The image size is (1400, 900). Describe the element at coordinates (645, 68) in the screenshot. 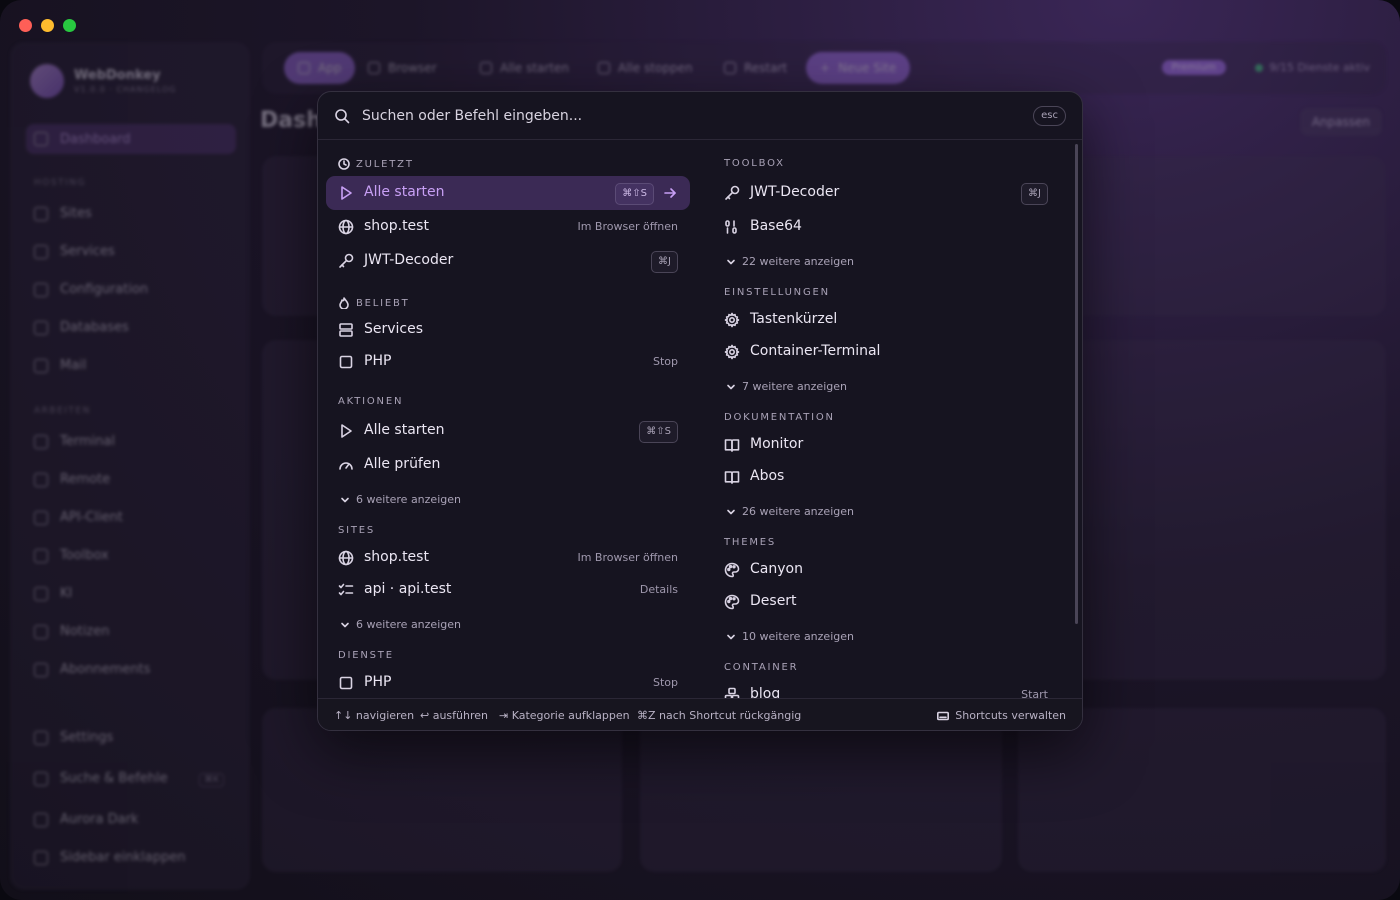

I see `stop-all-button: Alle stoppen` at that location.